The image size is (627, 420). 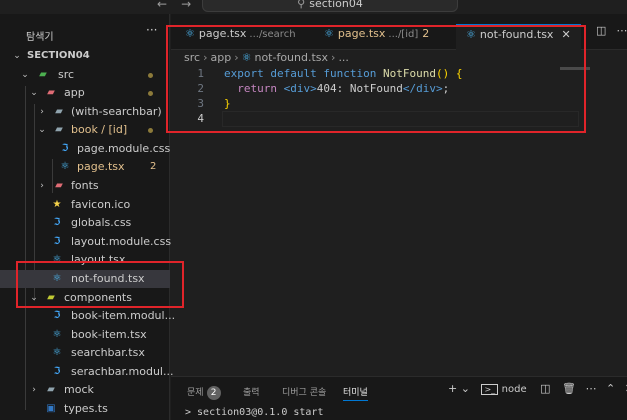 What do you see at coordinates (336, 5) in the screenshot?
I see `command-center-label: section04` at bounding box center [336, 5].